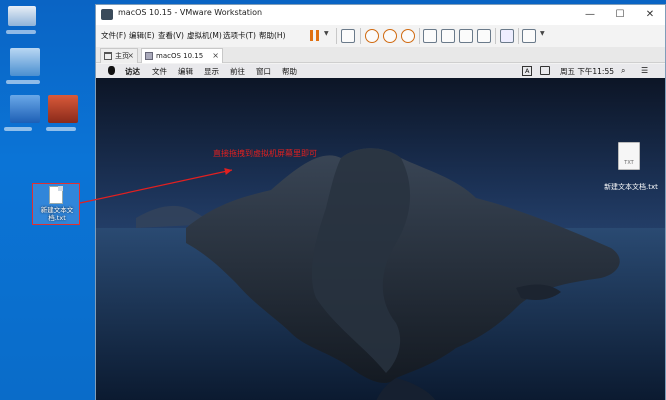  What do you see at coordinates (190, 12) in the screenshot?
I see `window-title: macOS 10.15 - VMware Workstation` at bounding box center [190, 12].